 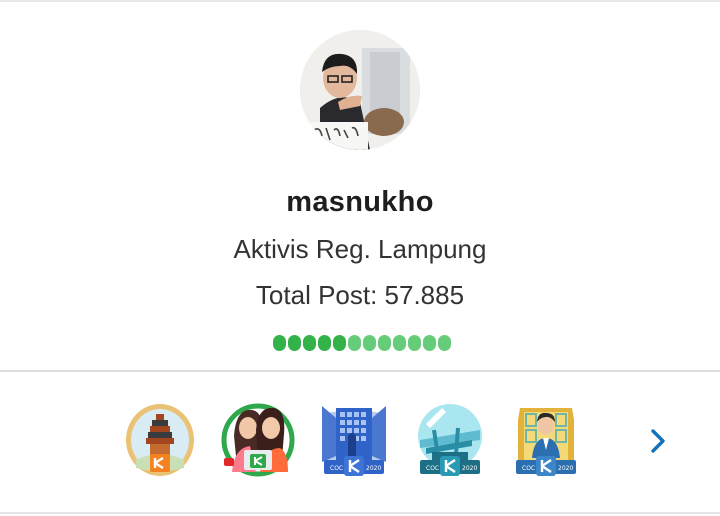 What do you see at coordinates (360, 202) in the screenshot?
I see `username: masnukho` at bounding box center [360, 202].